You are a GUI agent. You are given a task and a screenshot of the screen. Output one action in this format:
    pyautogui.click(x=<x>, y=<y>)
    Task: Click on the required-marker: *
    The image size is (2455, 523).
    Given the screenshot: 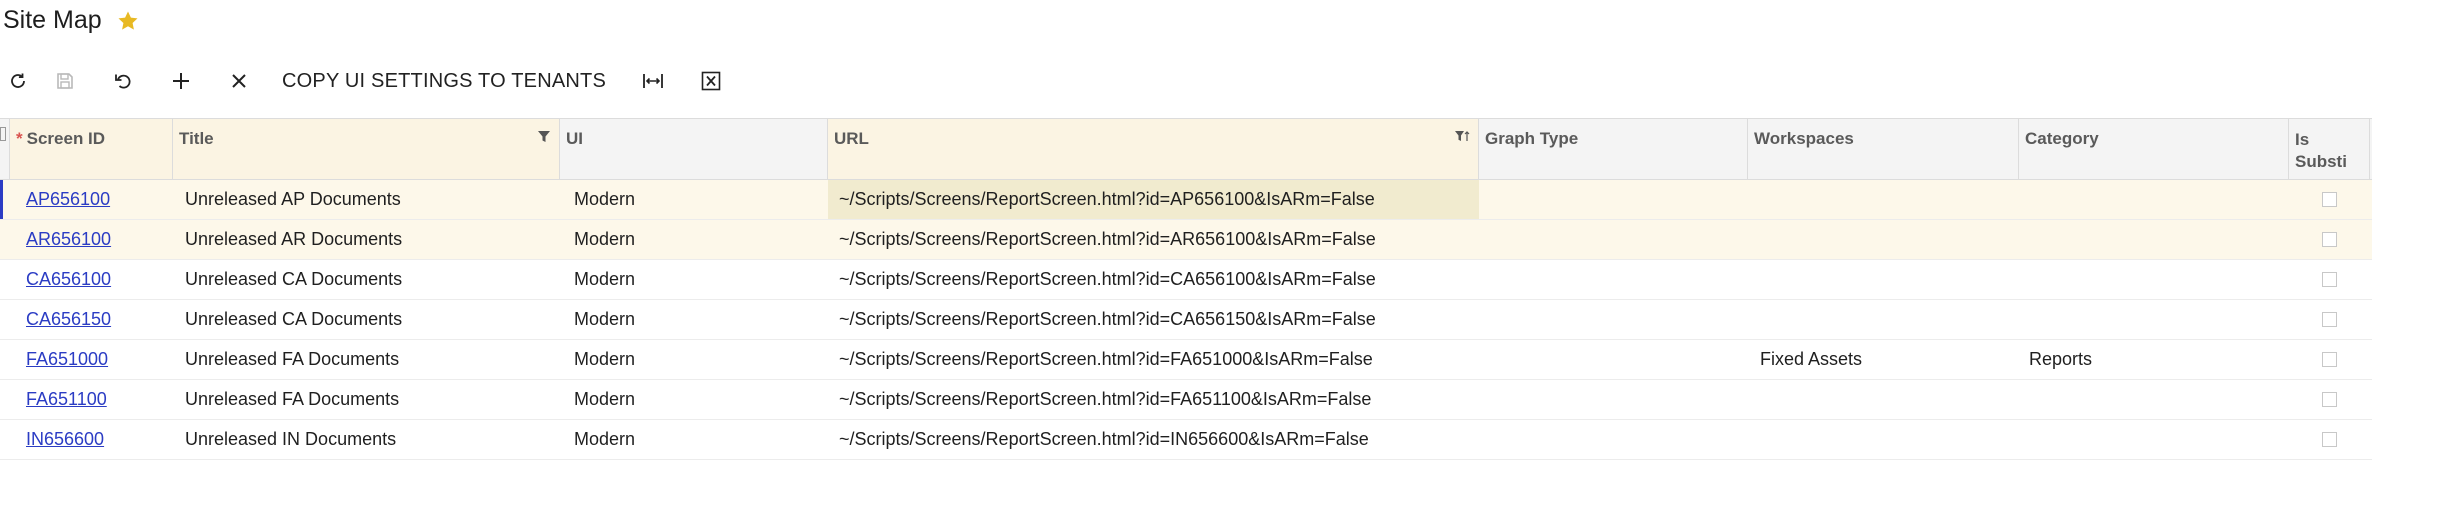 What is the action you would take?
    pyautogui.click(x=19, y=138)
    